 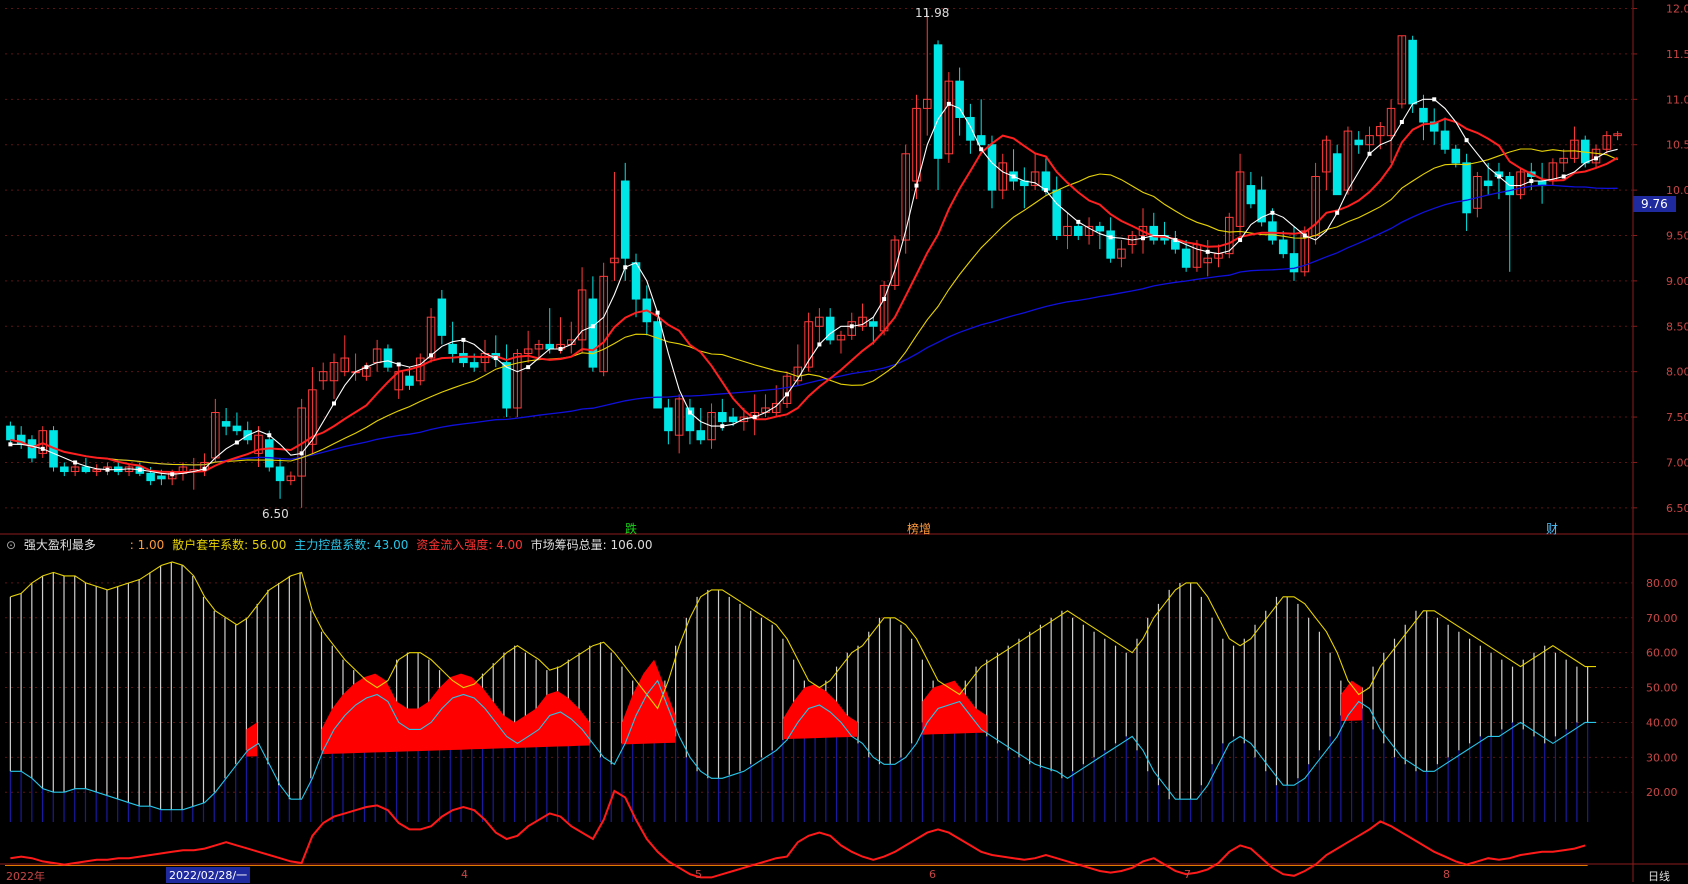 What do you see at coordinates (1662, 618) in the screenshot?
I see `indicator-tick-label: 70.00` at bounding box center [1662, 618].